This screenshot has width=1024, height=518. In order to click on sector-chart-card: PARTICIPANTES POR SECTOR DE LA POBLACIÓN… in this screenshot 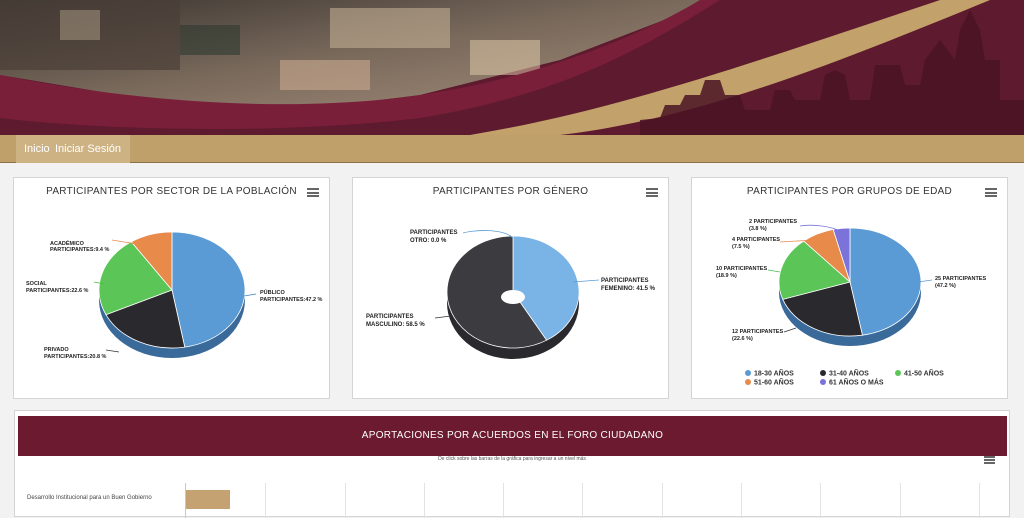, I will do `click(171, 288)`.